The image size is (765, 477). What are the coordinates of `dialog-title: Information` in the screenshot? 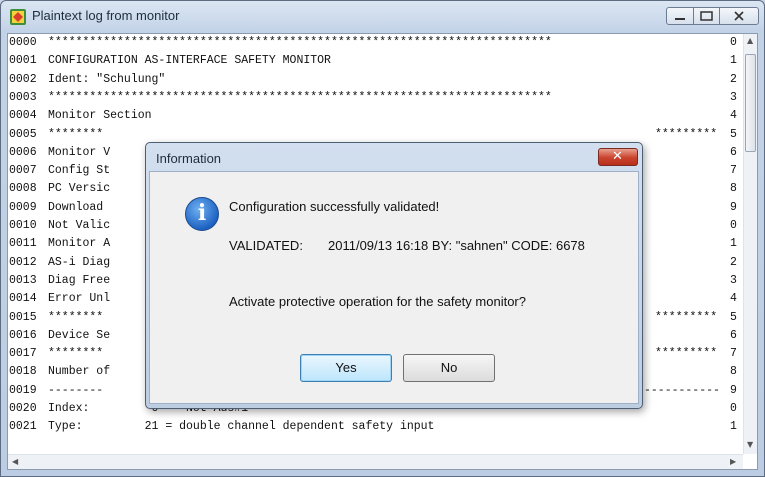 It's located at (189, 158).